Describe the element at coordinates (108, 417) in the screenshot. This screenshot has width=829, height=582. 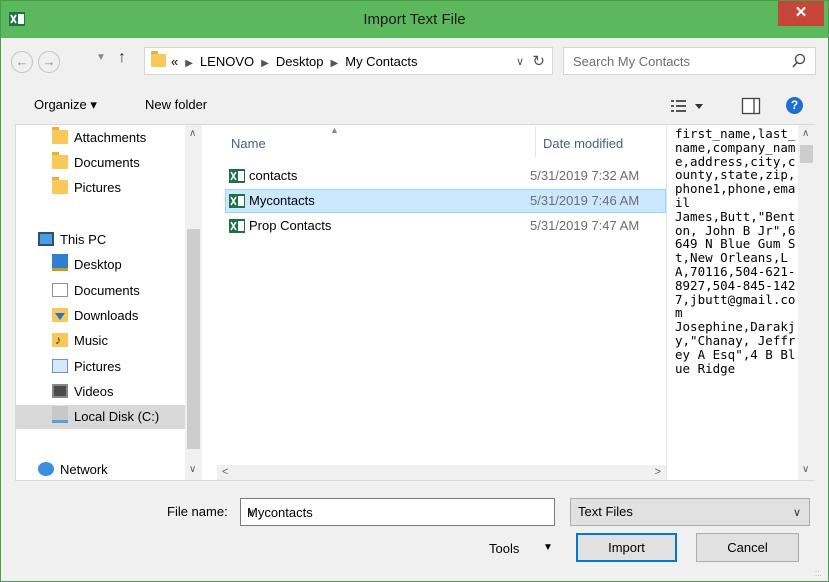
I see `sidebar-item-local-disk: Local Disk (C:)` at that location.